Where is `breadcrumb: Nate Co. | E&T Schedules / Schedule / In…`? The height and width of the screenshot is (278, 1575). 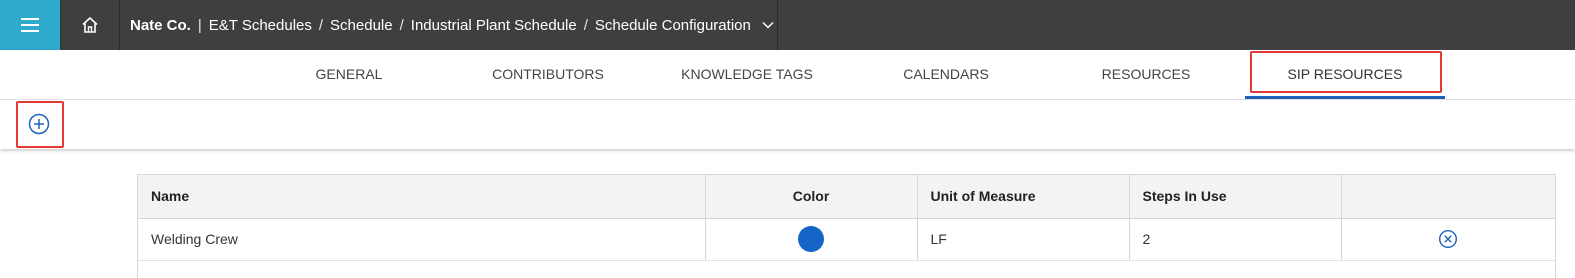
breadcrumb: Nate Co. | E&T Schedules / Schedule / In… is located at coordinates (452, 25).